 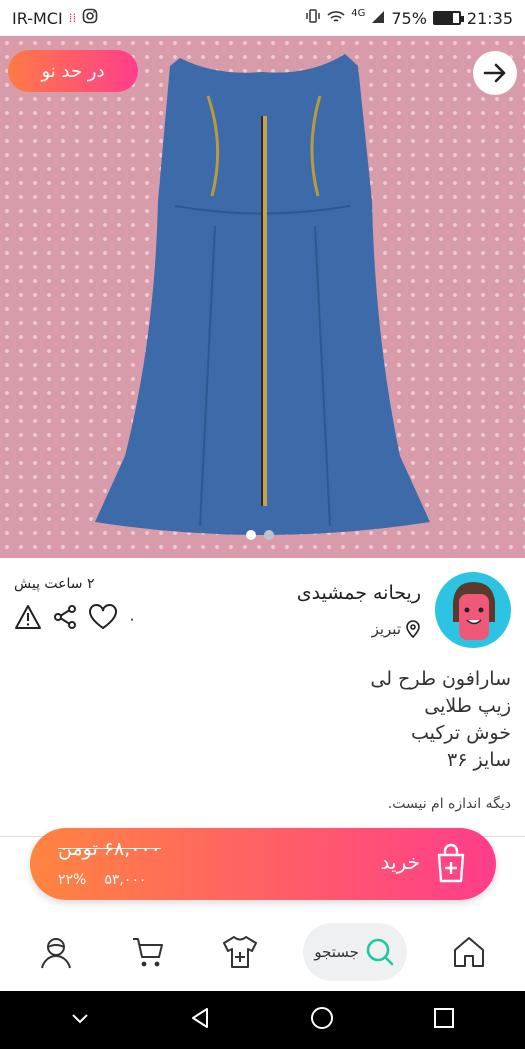 What do you see at coordinates (336, 952) in the screenshot?
I see `search-label: جستجو` at bounding box center [336, 952].